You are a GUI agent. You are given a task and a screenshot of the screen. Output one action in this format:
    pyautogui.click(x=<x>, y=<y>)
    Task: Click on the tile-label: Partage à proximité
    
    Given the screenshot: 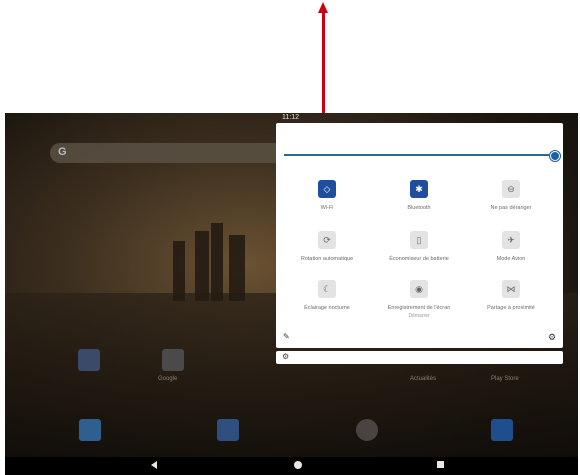 What is the action you would take?
    pyautogui.click(x=511, y=308)
    